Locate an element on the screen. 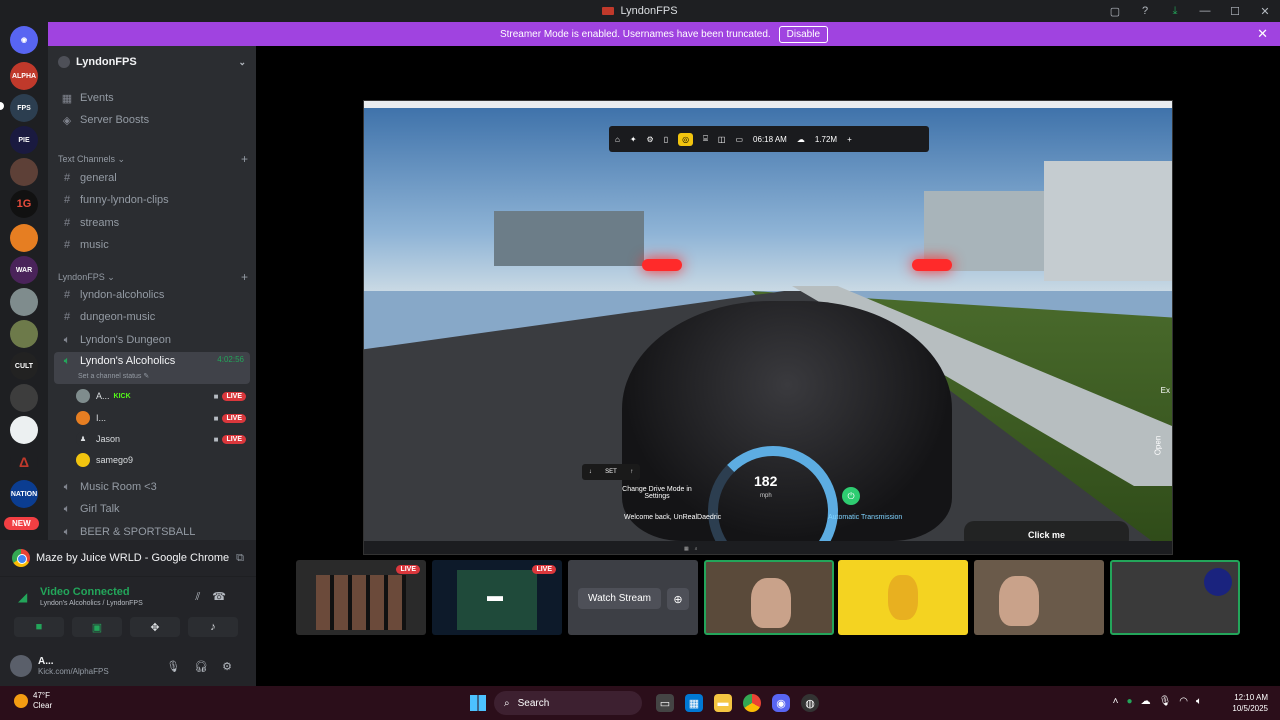 Image resolution: width=1280 pixels, height=720 pixels. guild-delta: Δ is located at coordinates (24, 462).